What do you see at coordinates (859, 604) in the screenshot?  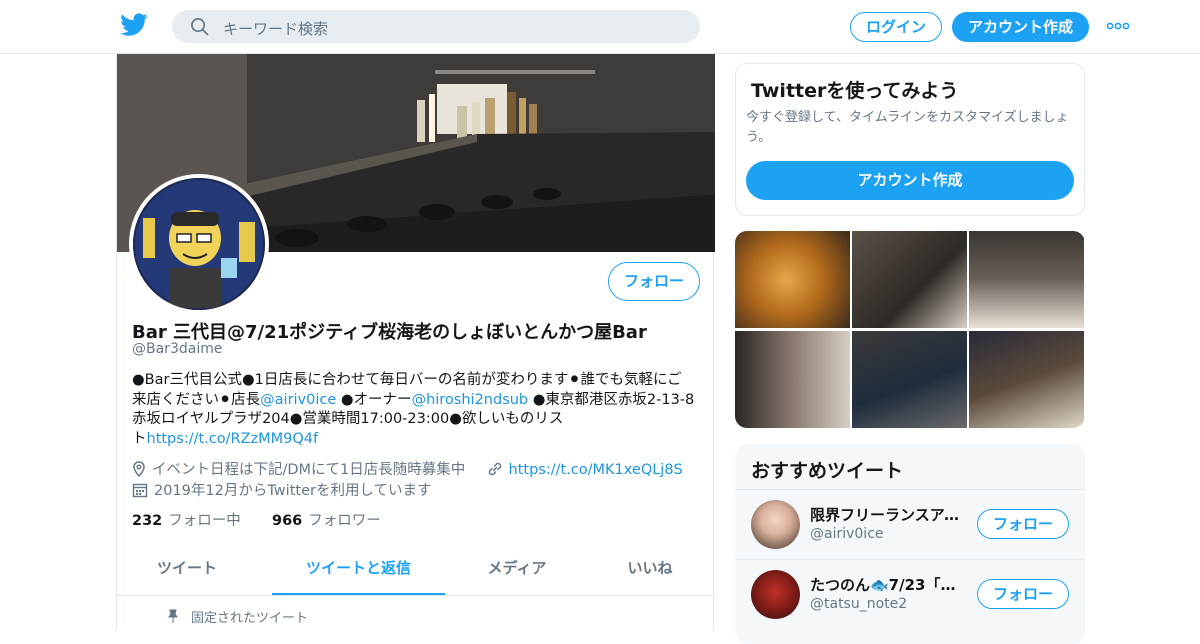 I see `recommended-handle: @tatsu_note2` at bounding box center [859, 604].